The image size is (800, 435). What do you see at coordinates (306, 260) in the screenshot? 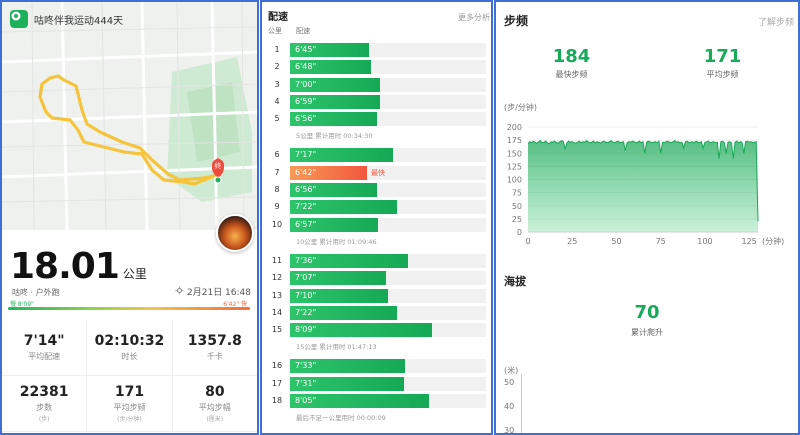
I see `pace-value: 7'36"` at bounding box center [306, 260].